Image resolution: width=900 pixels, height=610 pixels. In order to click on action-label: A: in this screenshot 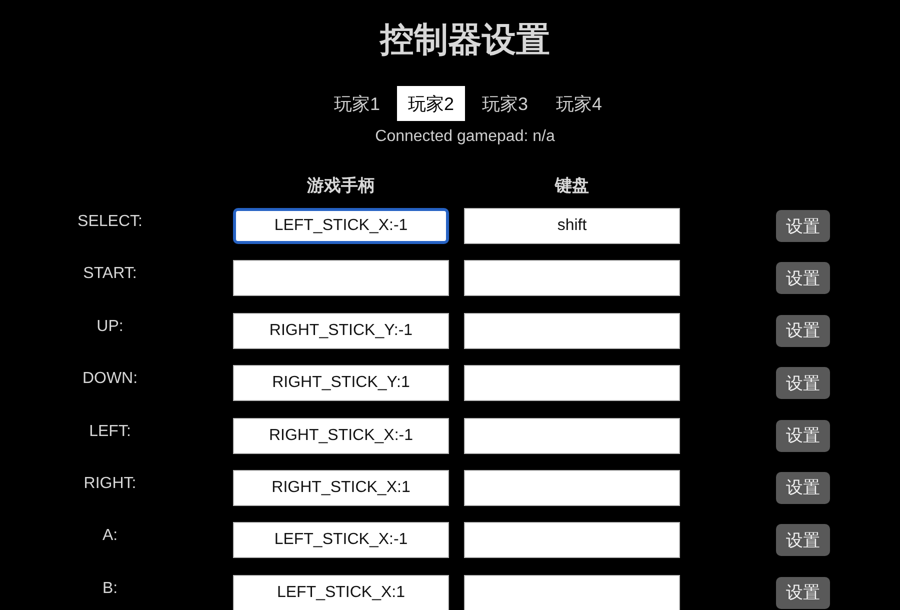, I will do `click(110, 536)`.